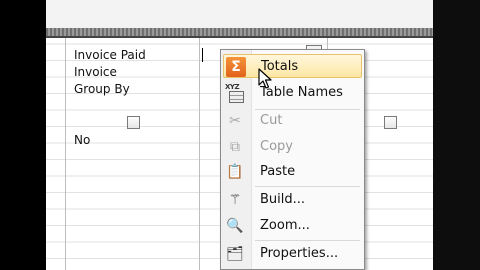 The height and width of the screenshot is (270, 480). What do you see at coordinates (110, 55) in the screenshot?
I see `grid-cell-table: Invoice Paid` at bounding box center [110, 55].